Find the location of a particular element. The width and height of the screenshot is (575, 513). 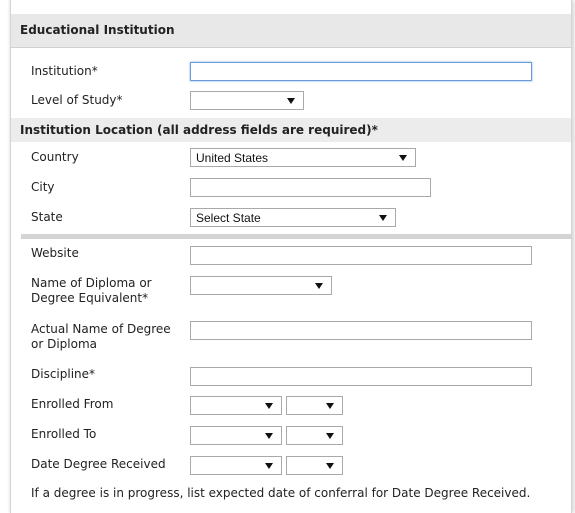

enrolled-to-label: Enrolled To is located at coordinates (64, 434).